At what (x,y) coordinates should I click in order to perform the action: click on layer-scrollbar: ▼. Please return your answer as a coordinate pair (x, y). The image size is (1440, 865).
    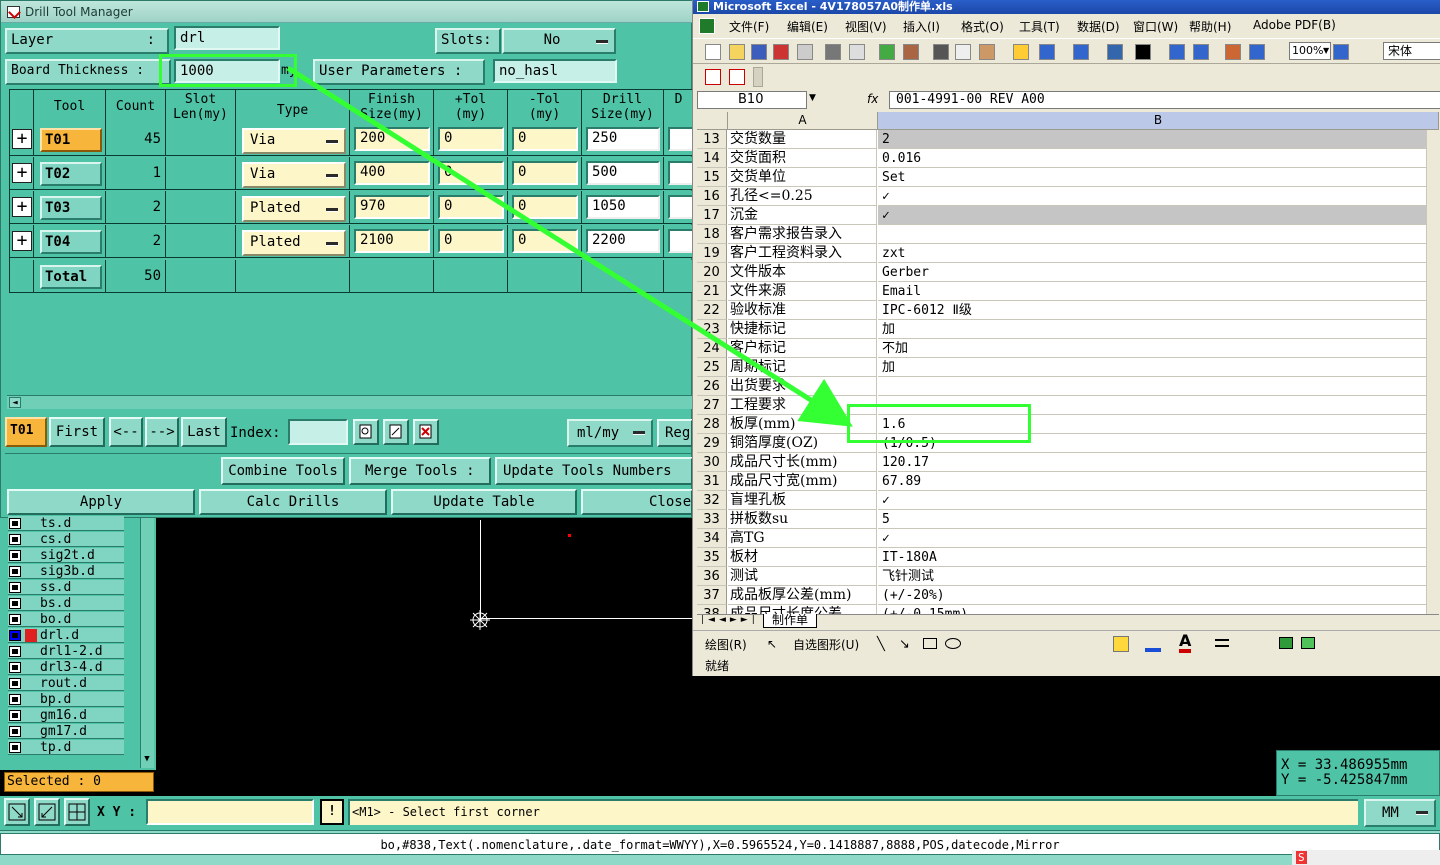
    Looking at the image, I should click on (147, 643).